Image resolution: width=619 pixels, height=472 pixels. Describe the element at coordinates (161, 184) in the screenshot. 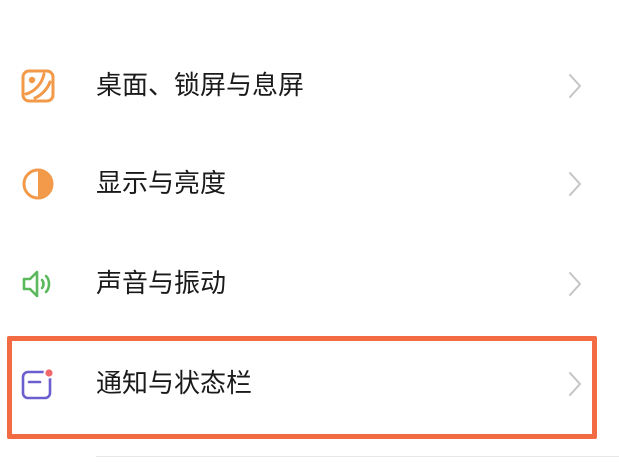

I see `settings-item-label: 显示与亮度` at that location.